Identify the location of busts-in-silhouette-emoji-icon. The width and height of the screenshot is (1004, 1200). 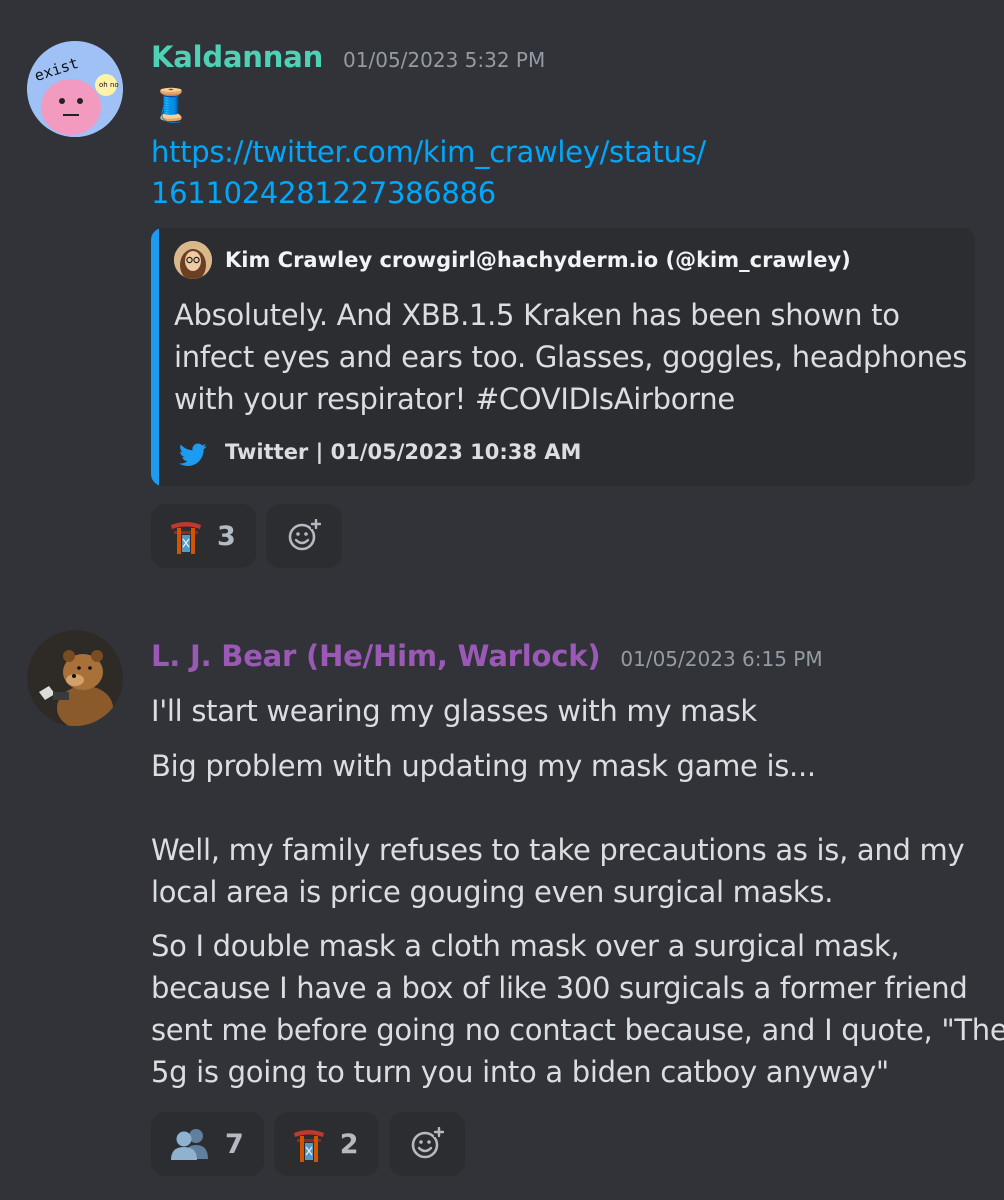
(189, 1144).